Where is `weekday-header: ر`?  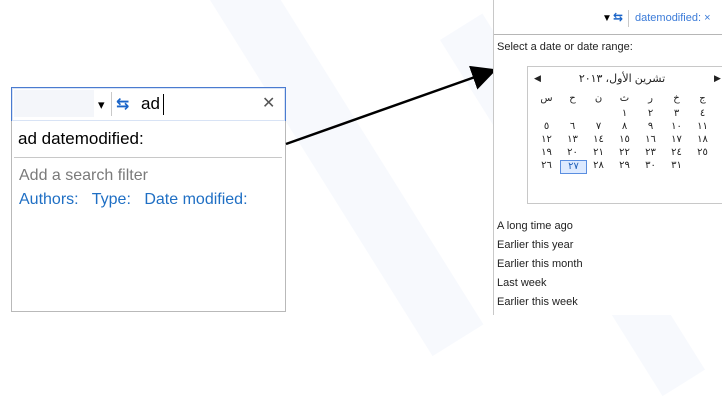
weekday-header: ر is located at coordinates (650, 98).